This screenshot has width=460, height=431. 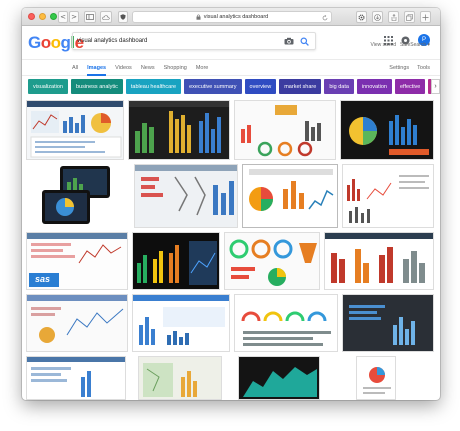 What do you see at coordinates (374, 86) in the screenshot?
I see `related-search-chip: innovation` at bounding box center [374, 86].